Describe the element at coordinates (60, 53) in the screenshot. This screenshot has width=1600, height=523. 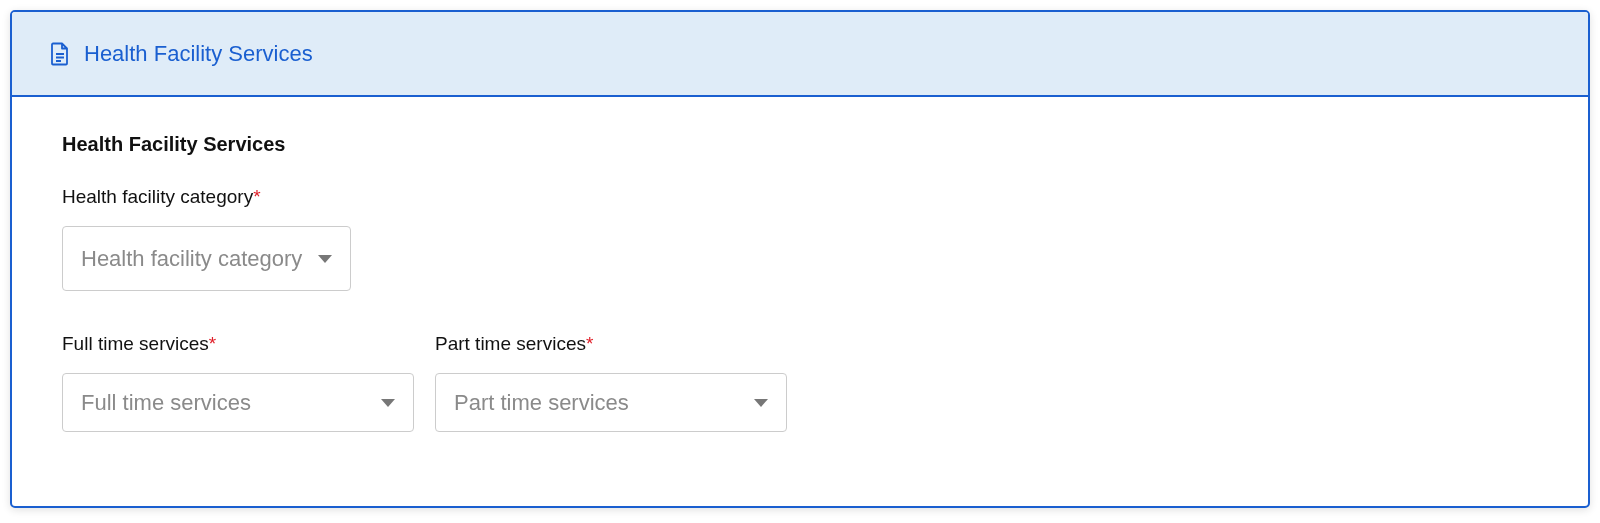
I see `document-icon` at that location.